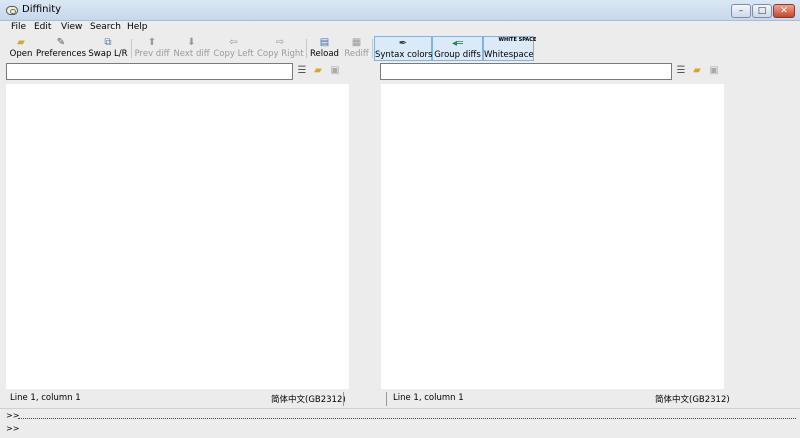  Describe the element at coordinates (152, 42) in the screenshot. I see `arrow-up-icon: ⬆` at that location.